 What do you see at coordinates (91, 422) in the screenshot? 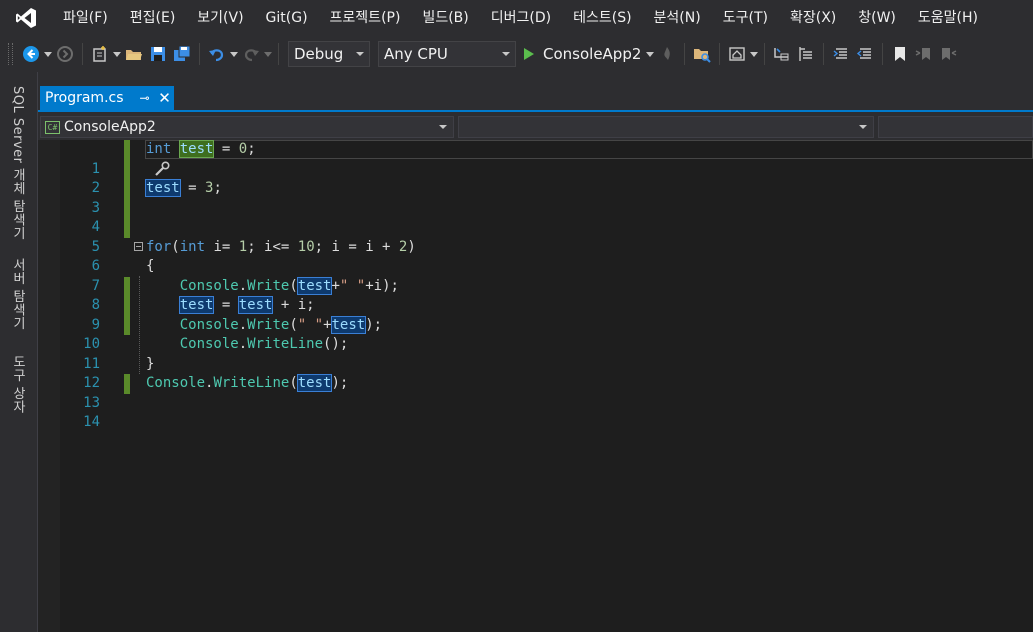
I see `line-number: 14` at bounding box center [91, 422].